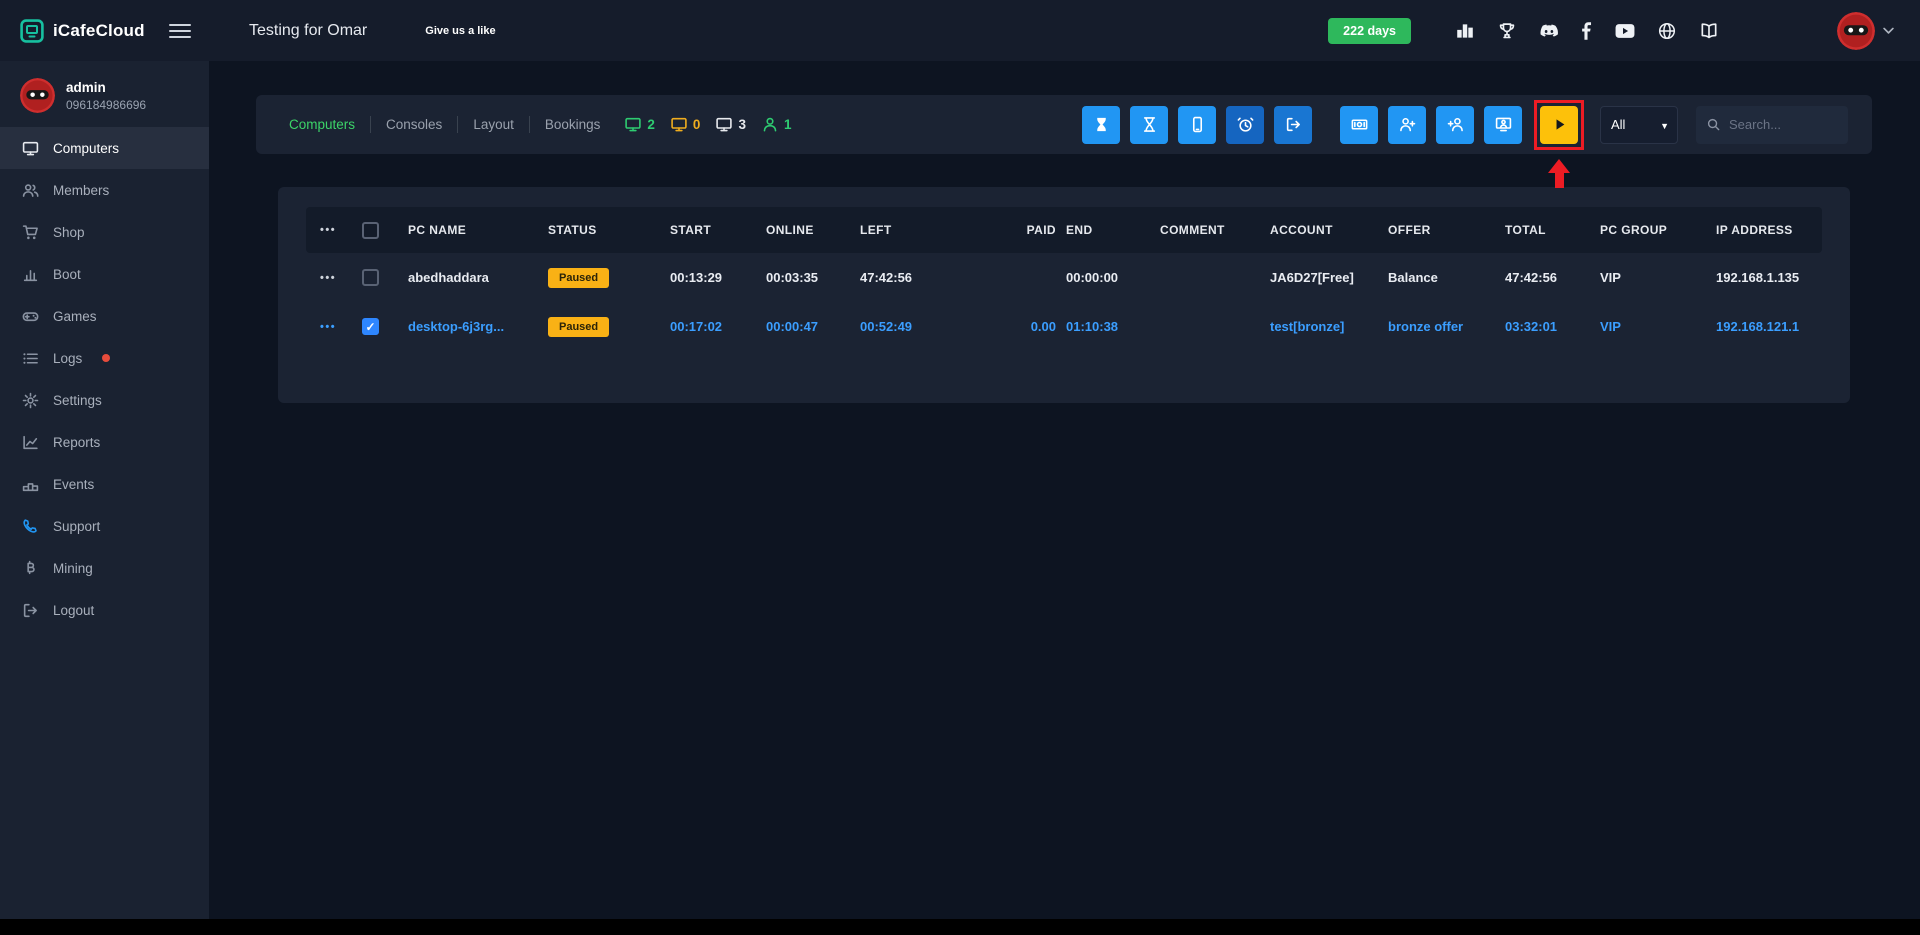  What do you see at coordinates (1667, 31) in the screenshot?
I see `globe-icon` at bounding box center [1667, 31].